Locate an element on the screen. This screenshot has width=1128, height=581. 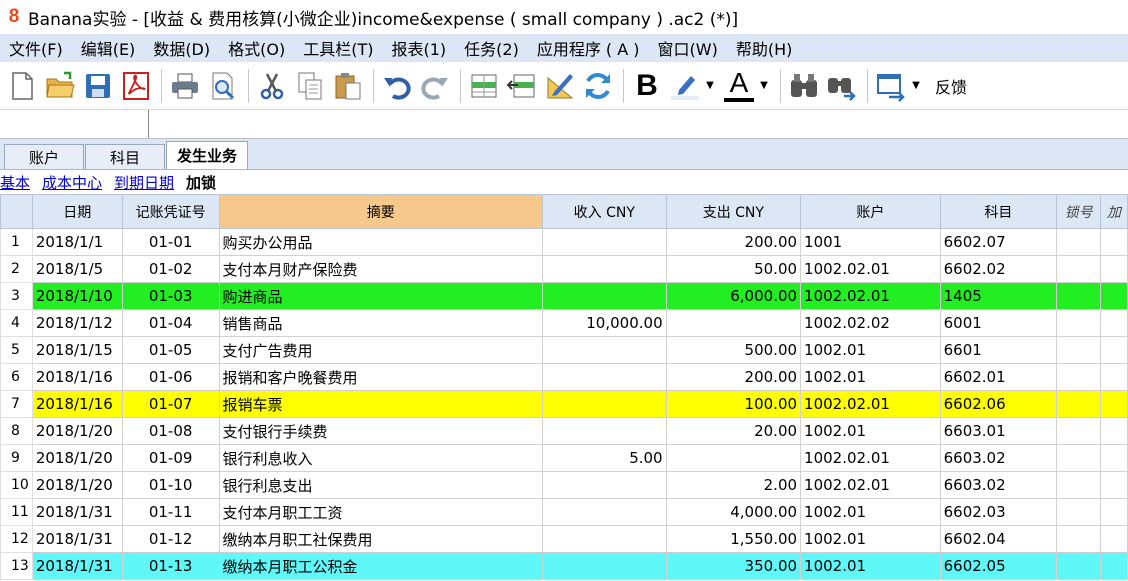
row-number: 6 is located at coordinates (16, 377).